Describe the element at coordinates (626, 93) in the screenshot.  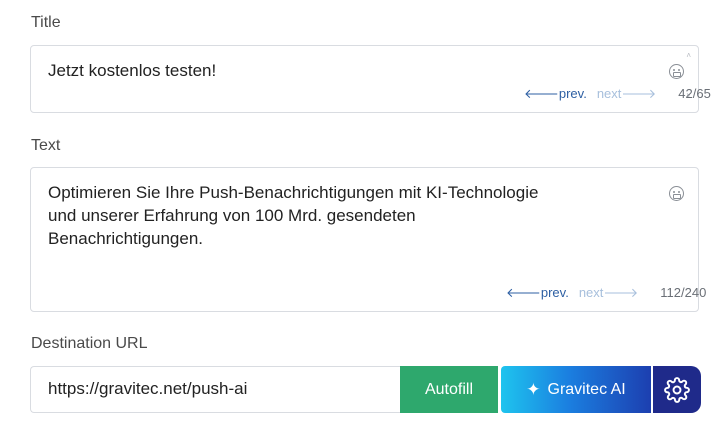
I see `title-next-link: next🡒` at that location.